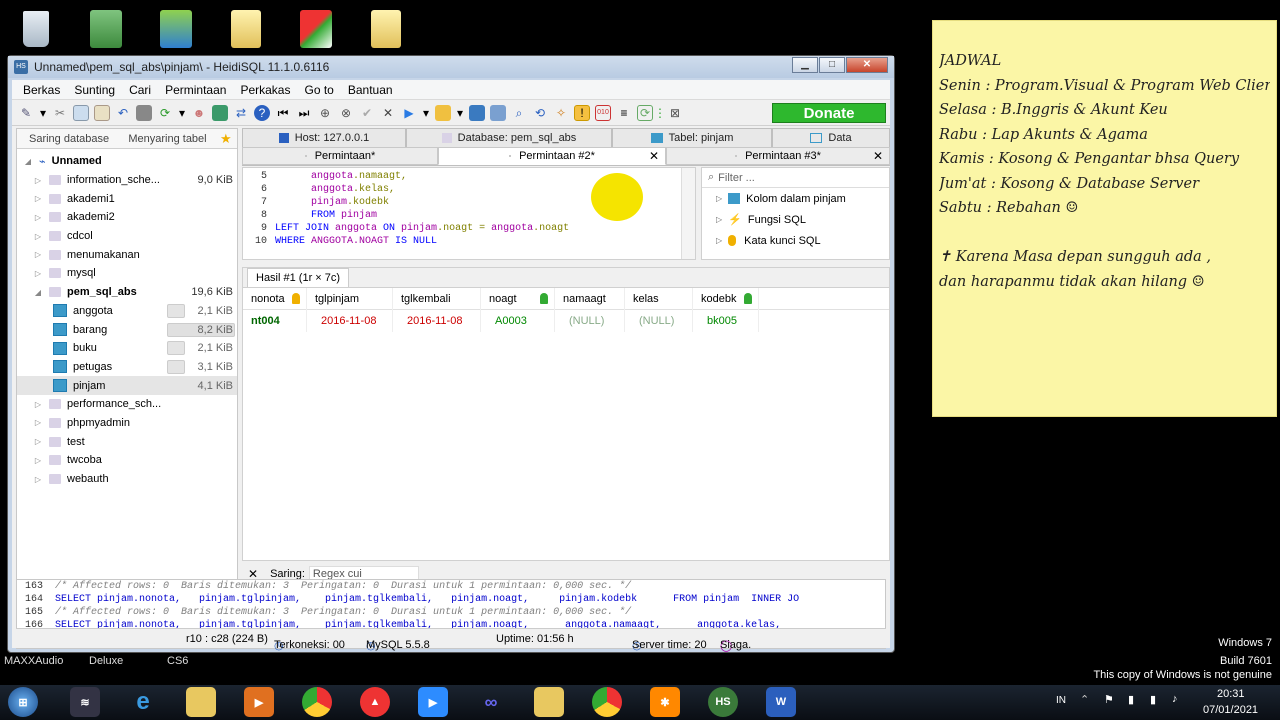  What do you see at coordinates (829, 113) in the screenshot?
I see `donate-button: Donate` at bounding box center [829, 113].